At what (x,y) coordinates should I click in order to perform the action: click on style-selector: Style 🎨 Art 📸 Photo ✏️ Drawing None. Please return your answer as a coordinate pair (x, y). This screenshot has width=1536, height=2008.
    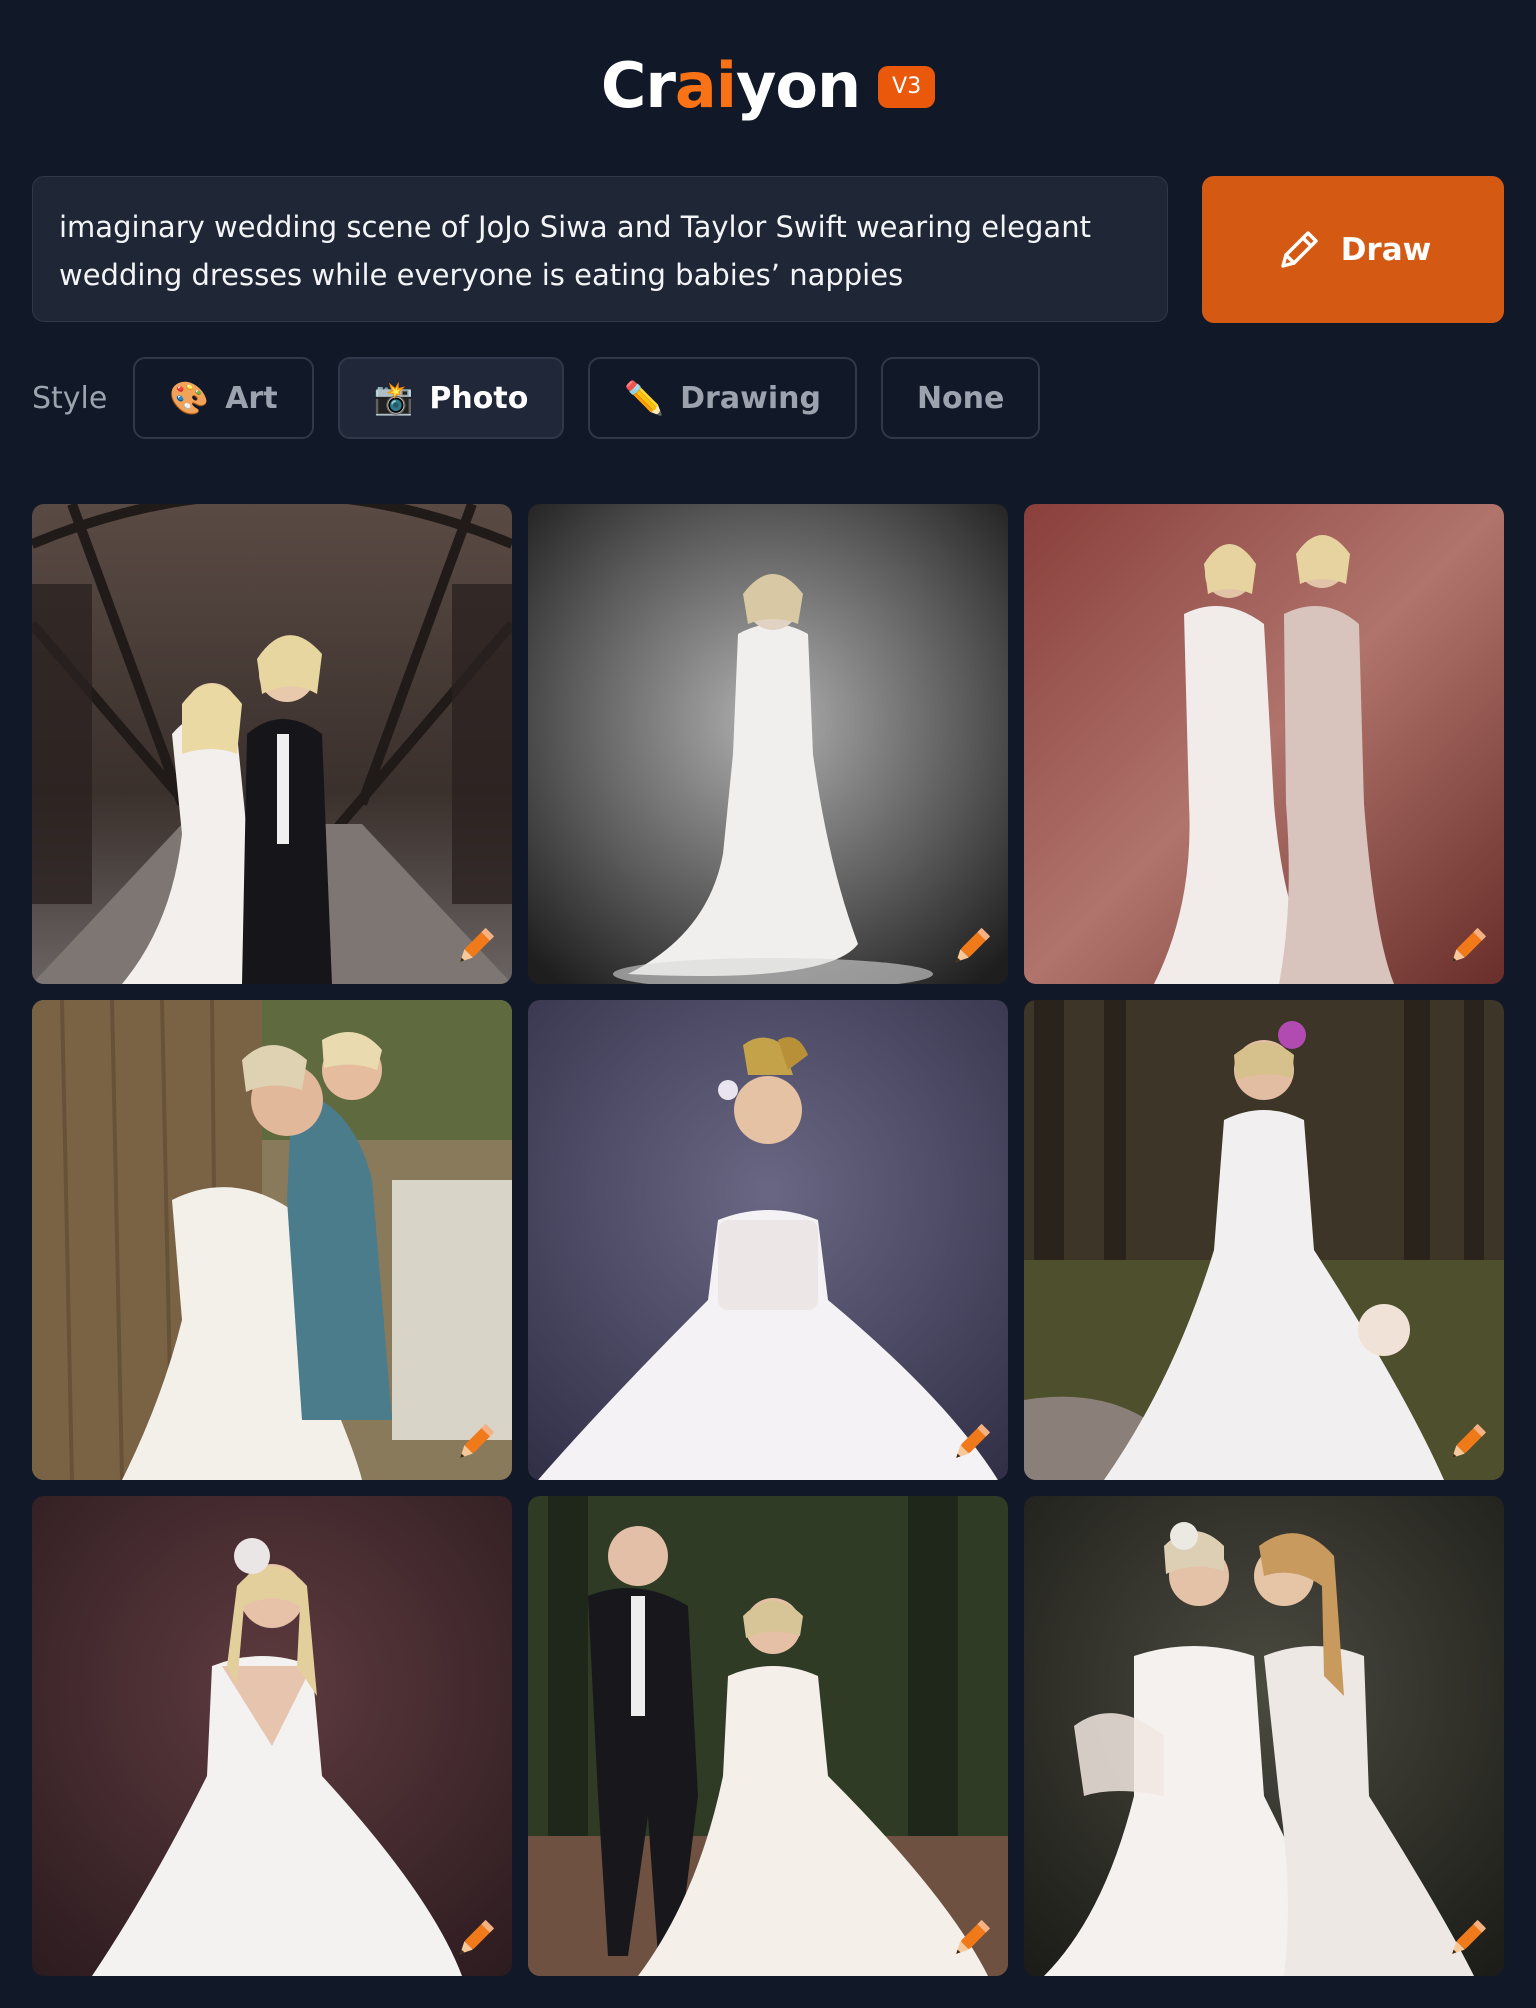
    Looking at the image, I should click on (536, 398).